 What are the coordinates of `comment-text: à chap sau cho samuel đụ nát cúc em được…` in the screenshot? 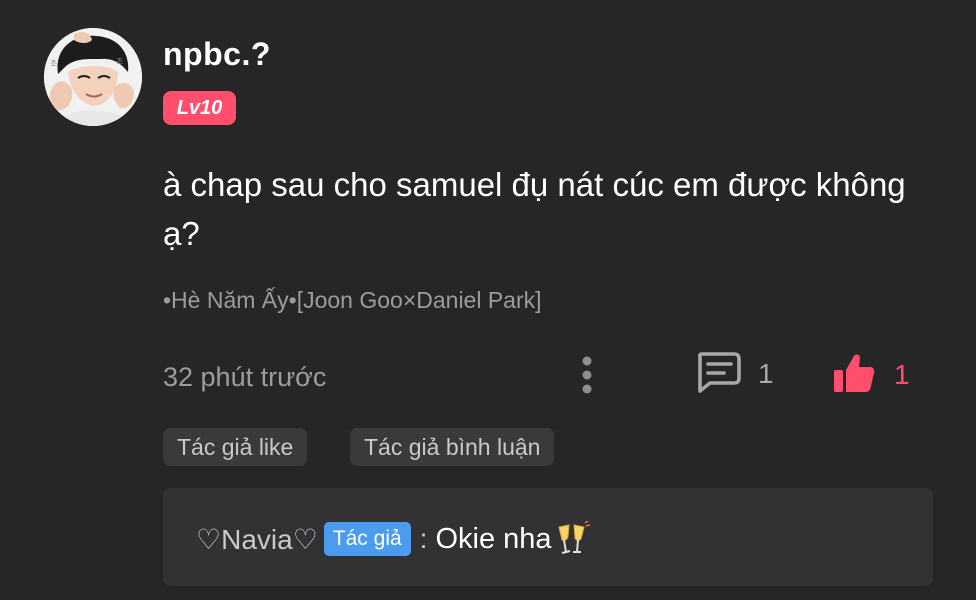 It's located at (534, 209).